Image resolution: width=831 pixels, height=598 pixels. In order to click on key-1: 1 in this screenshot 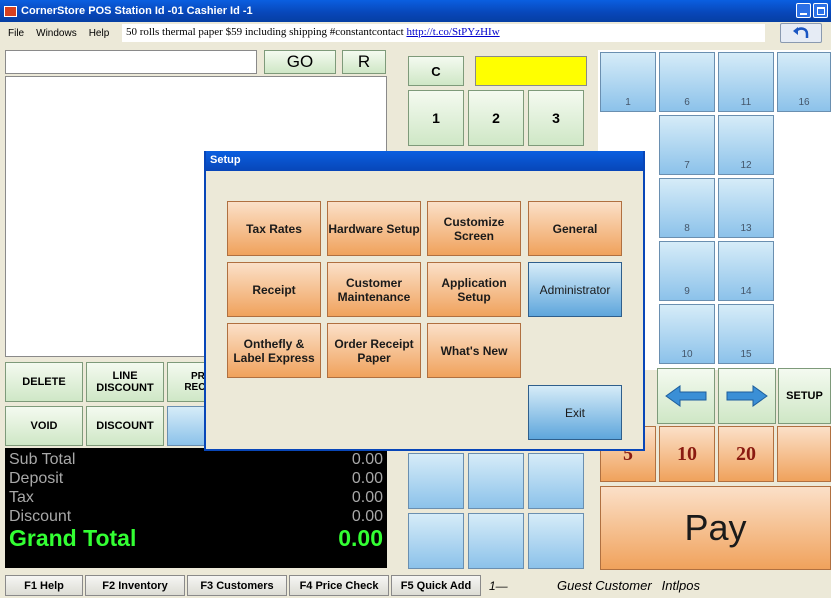, I will do `click(436, 118)`.